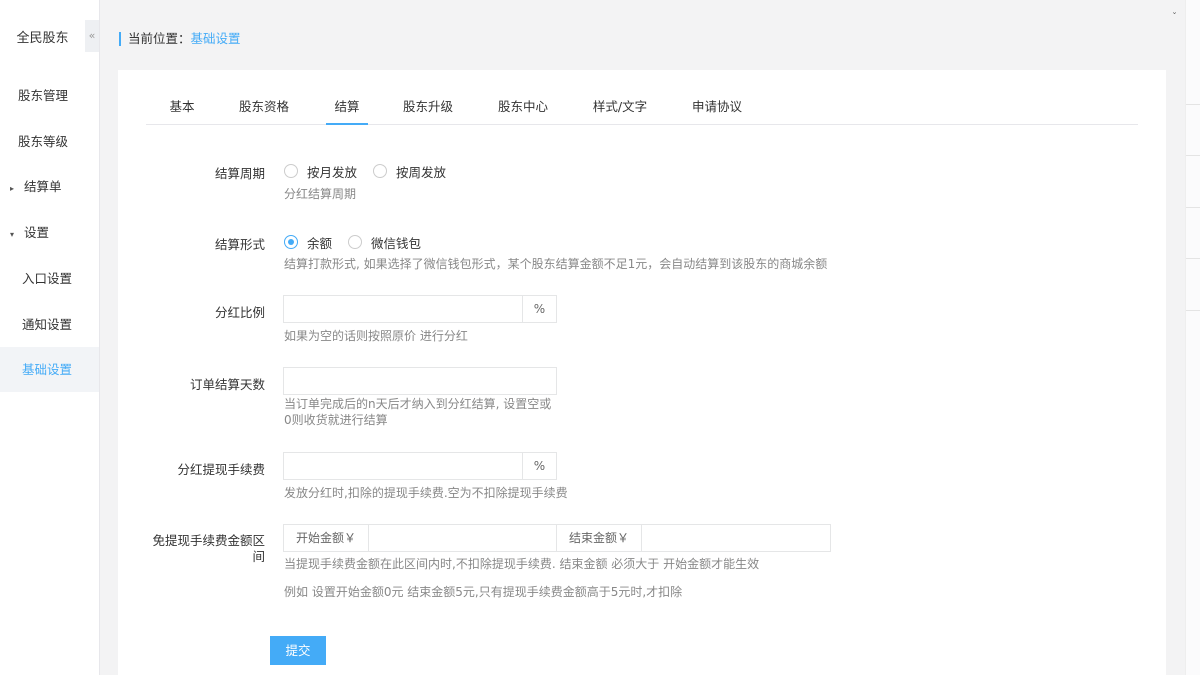 The height and width of the screenshot is (675, 1200). I want to click on chevron-down-icon: ˇ, so click(1174, 17).